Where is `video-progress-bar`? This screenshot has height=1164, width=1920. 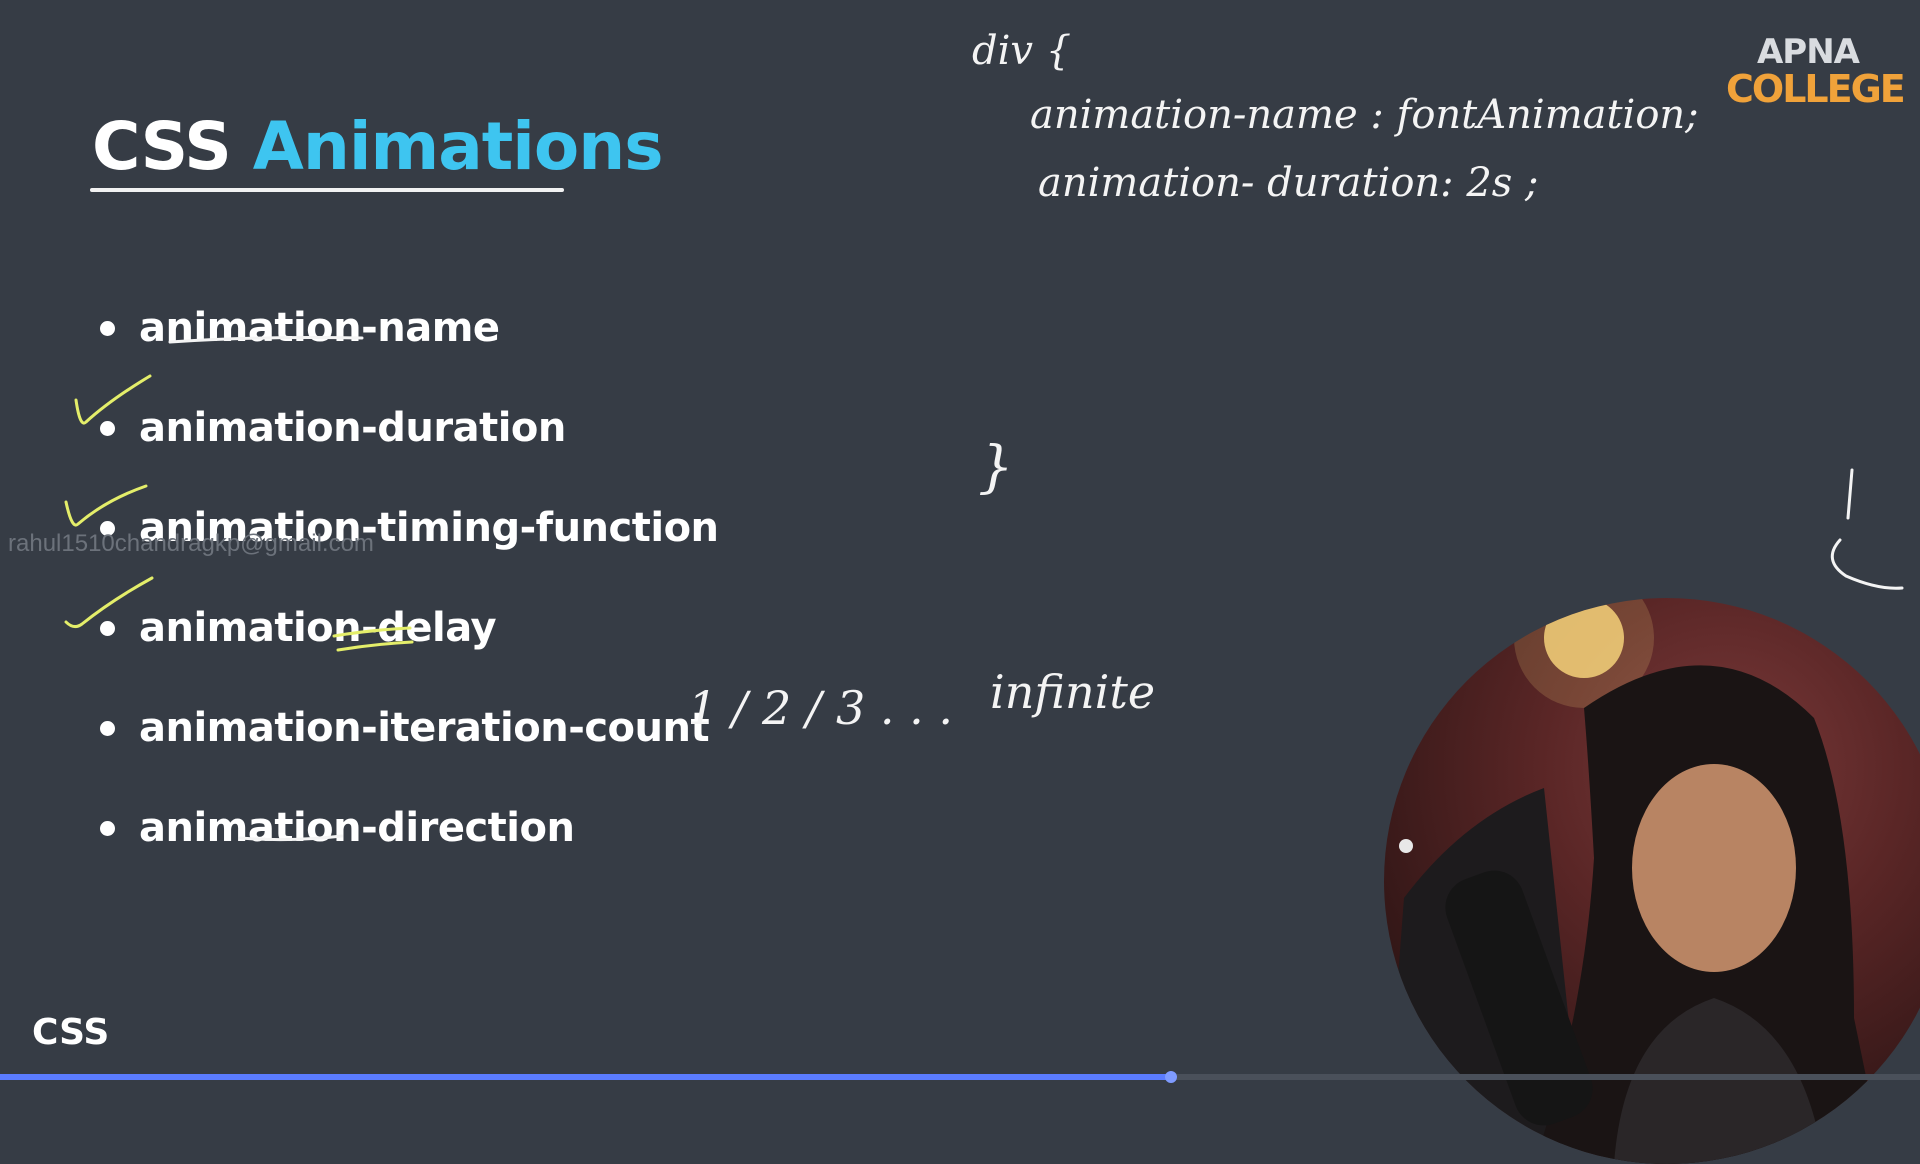
video-progress-bar is located at coordinates (960, 1077).